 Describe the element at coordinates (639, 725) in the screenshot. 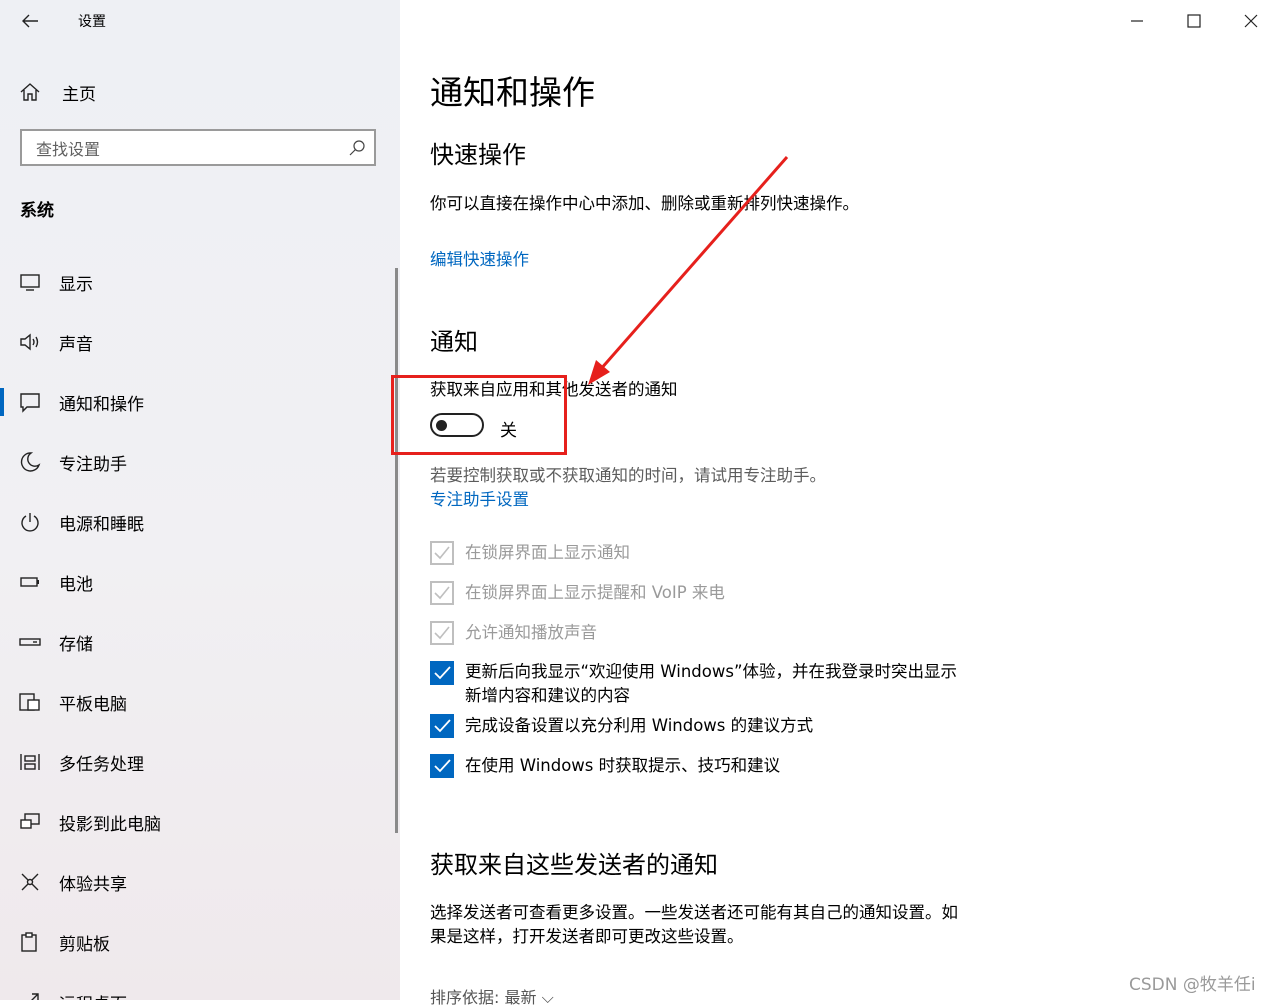

I see `checkbox-label: 完成设备设置以充分利用 Windows 的建议方式` at that location.